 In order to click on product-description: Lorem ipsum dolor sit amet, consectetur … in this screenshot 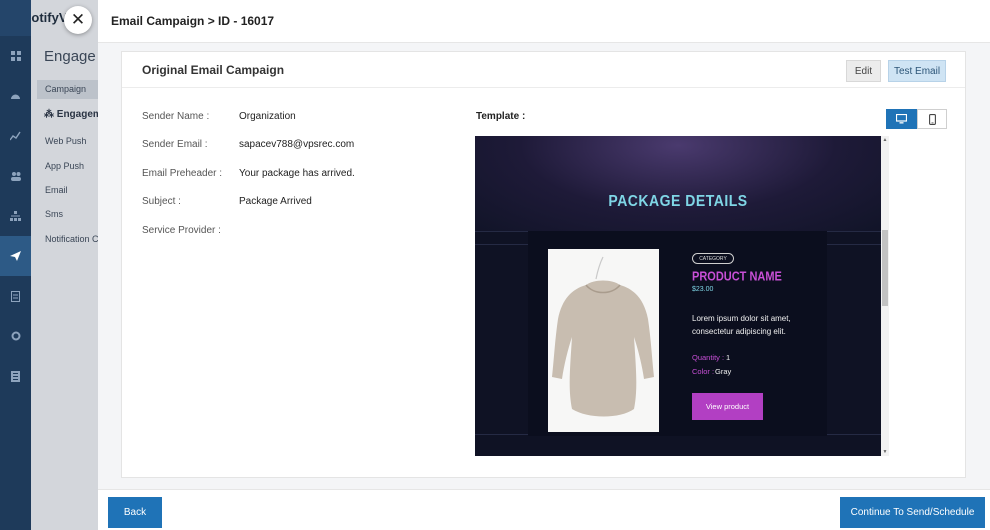, I will do `click(741, 325)`.